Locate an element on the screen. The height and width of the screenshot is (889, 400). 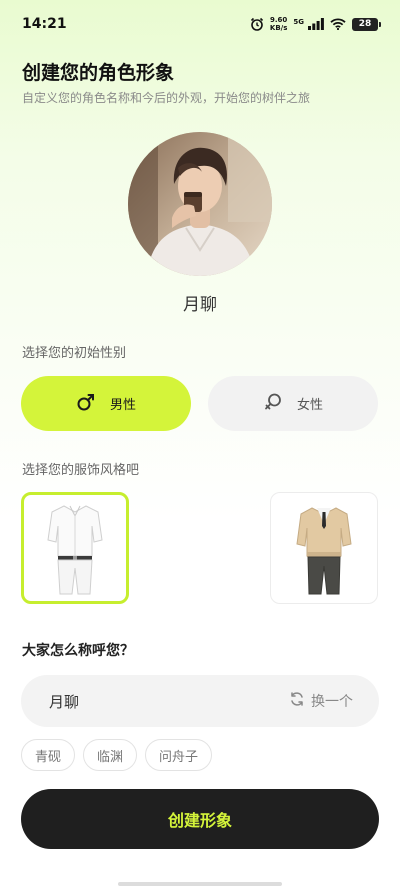
avatar-portrait-image is located at coordinates (200, 204).